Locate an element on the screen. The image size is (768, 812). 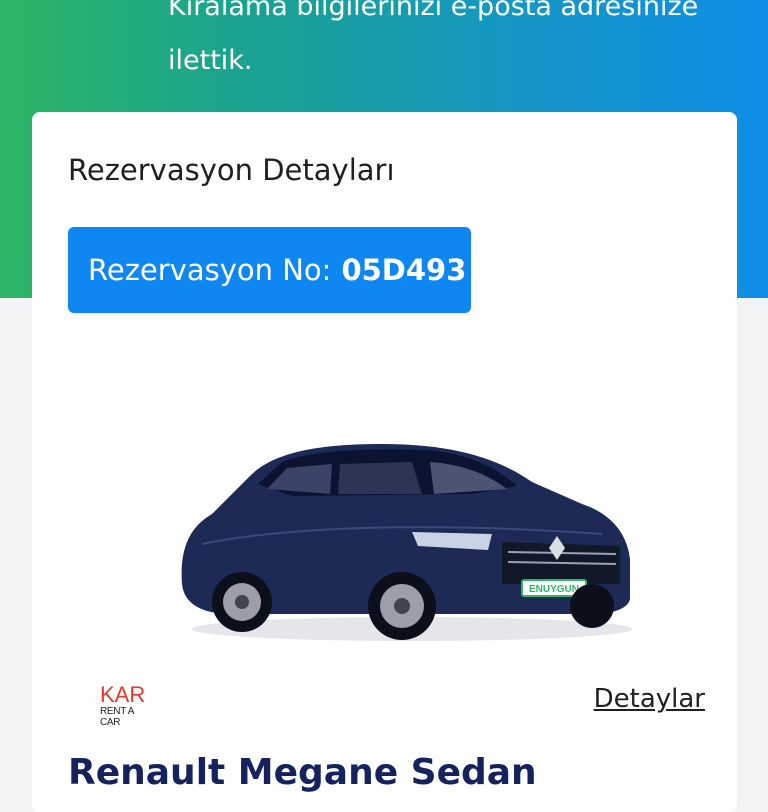
details-link: Detaylar is located at coordinates (649, 699).